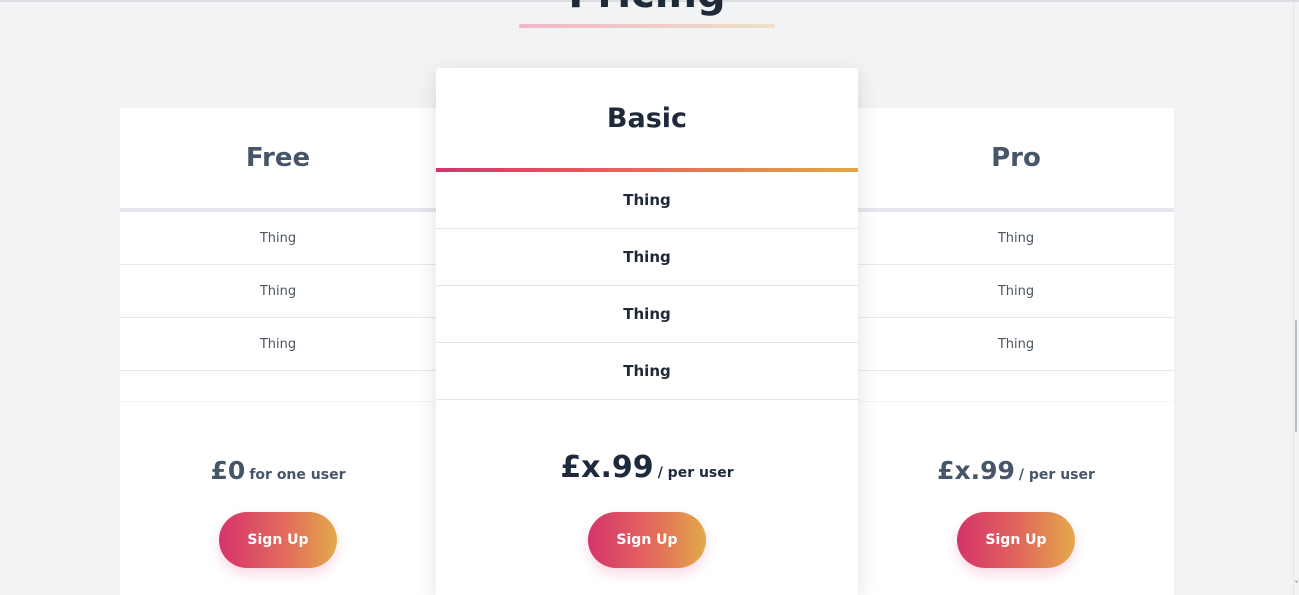  I want to click on heading-underline, so click(647, 26).